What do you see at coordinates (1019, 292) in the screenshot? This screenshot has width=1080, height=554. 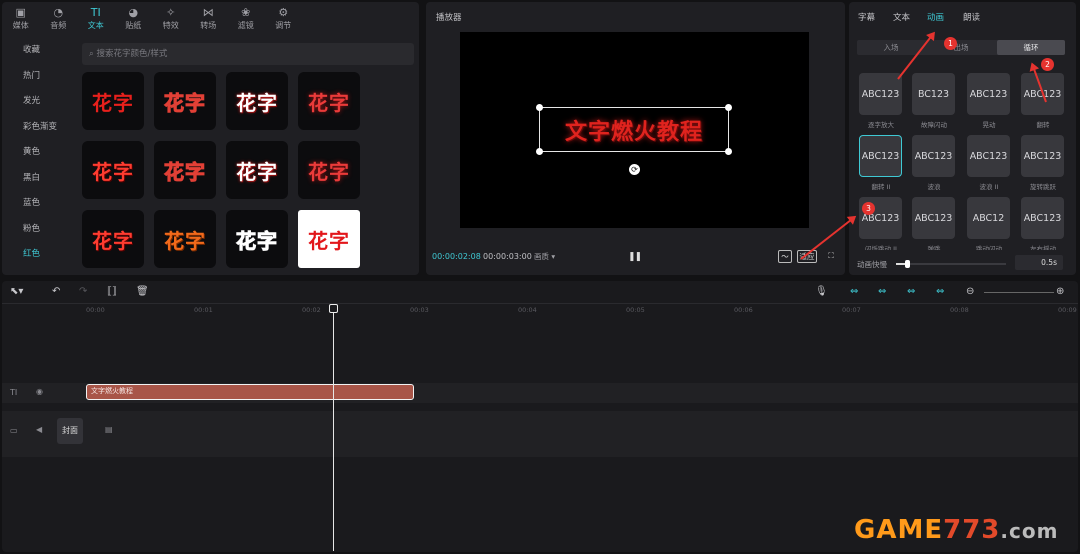 I see `zoom-slider` at bounding box center [1019, 292].